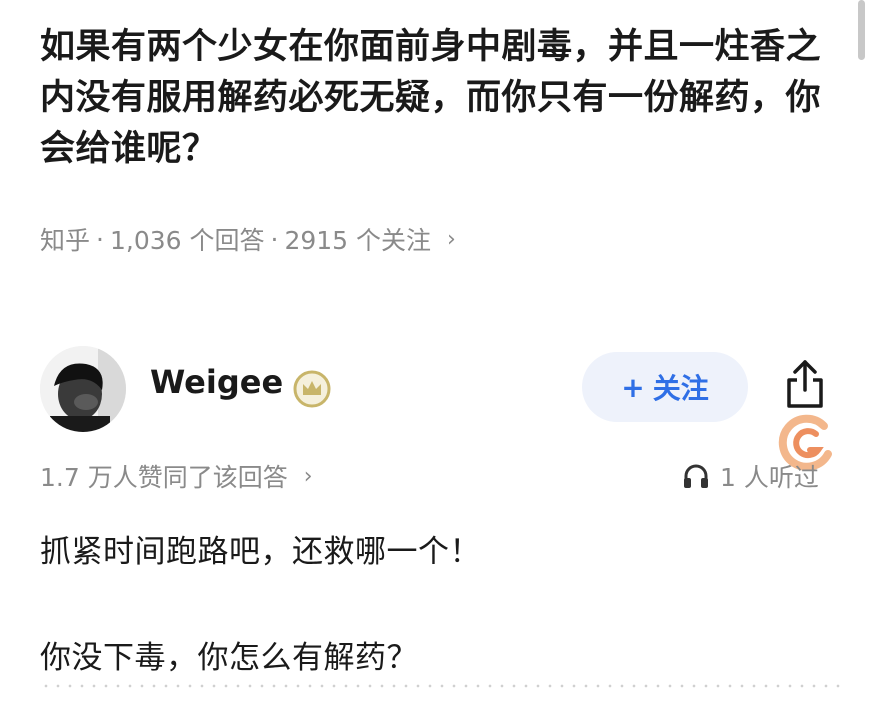 The image size is (872, 702). Describe the element at coordinates (633, 387) in the screenshot. I see `plus-icon: +` at that location.